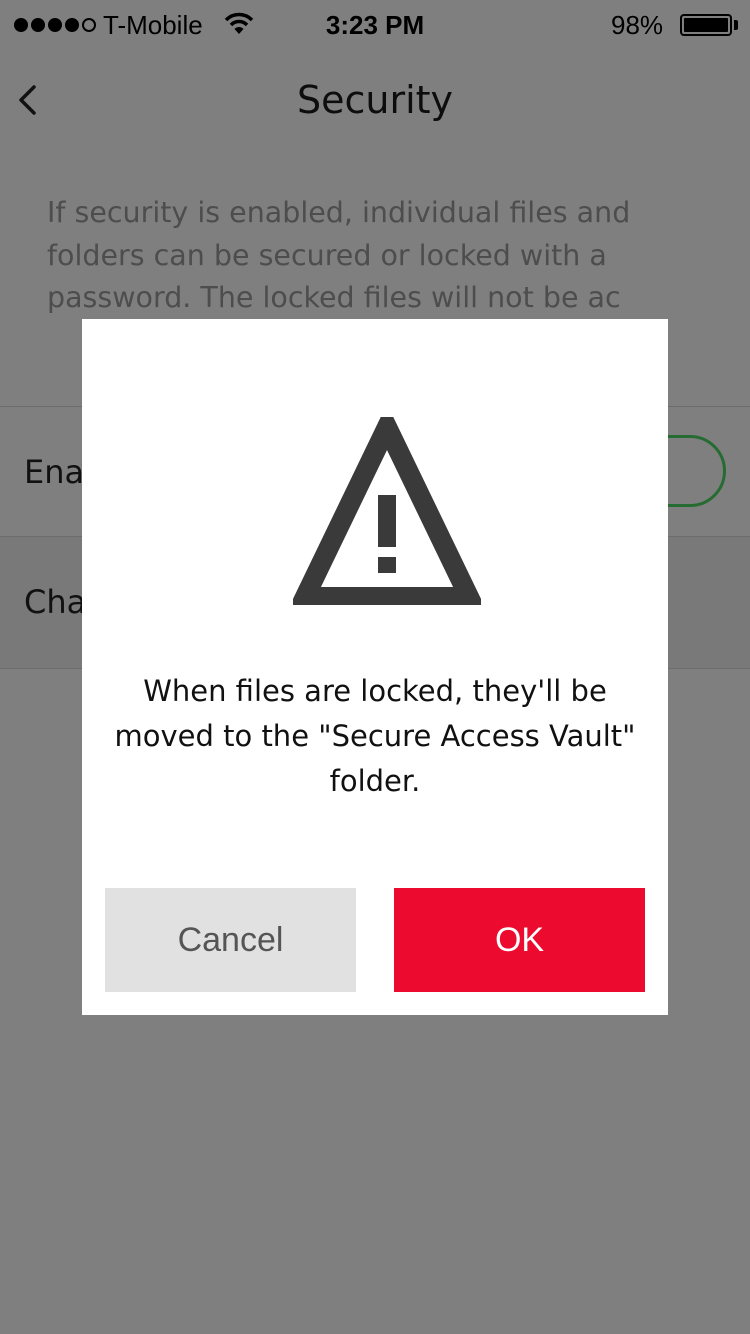 Image resolution: width=750 pixels, height=1334 pixels. What do you see at coordinates (230, 940) in the screenshot?
I see `cancel-button: Cancel` at bounding box center [230, 940].